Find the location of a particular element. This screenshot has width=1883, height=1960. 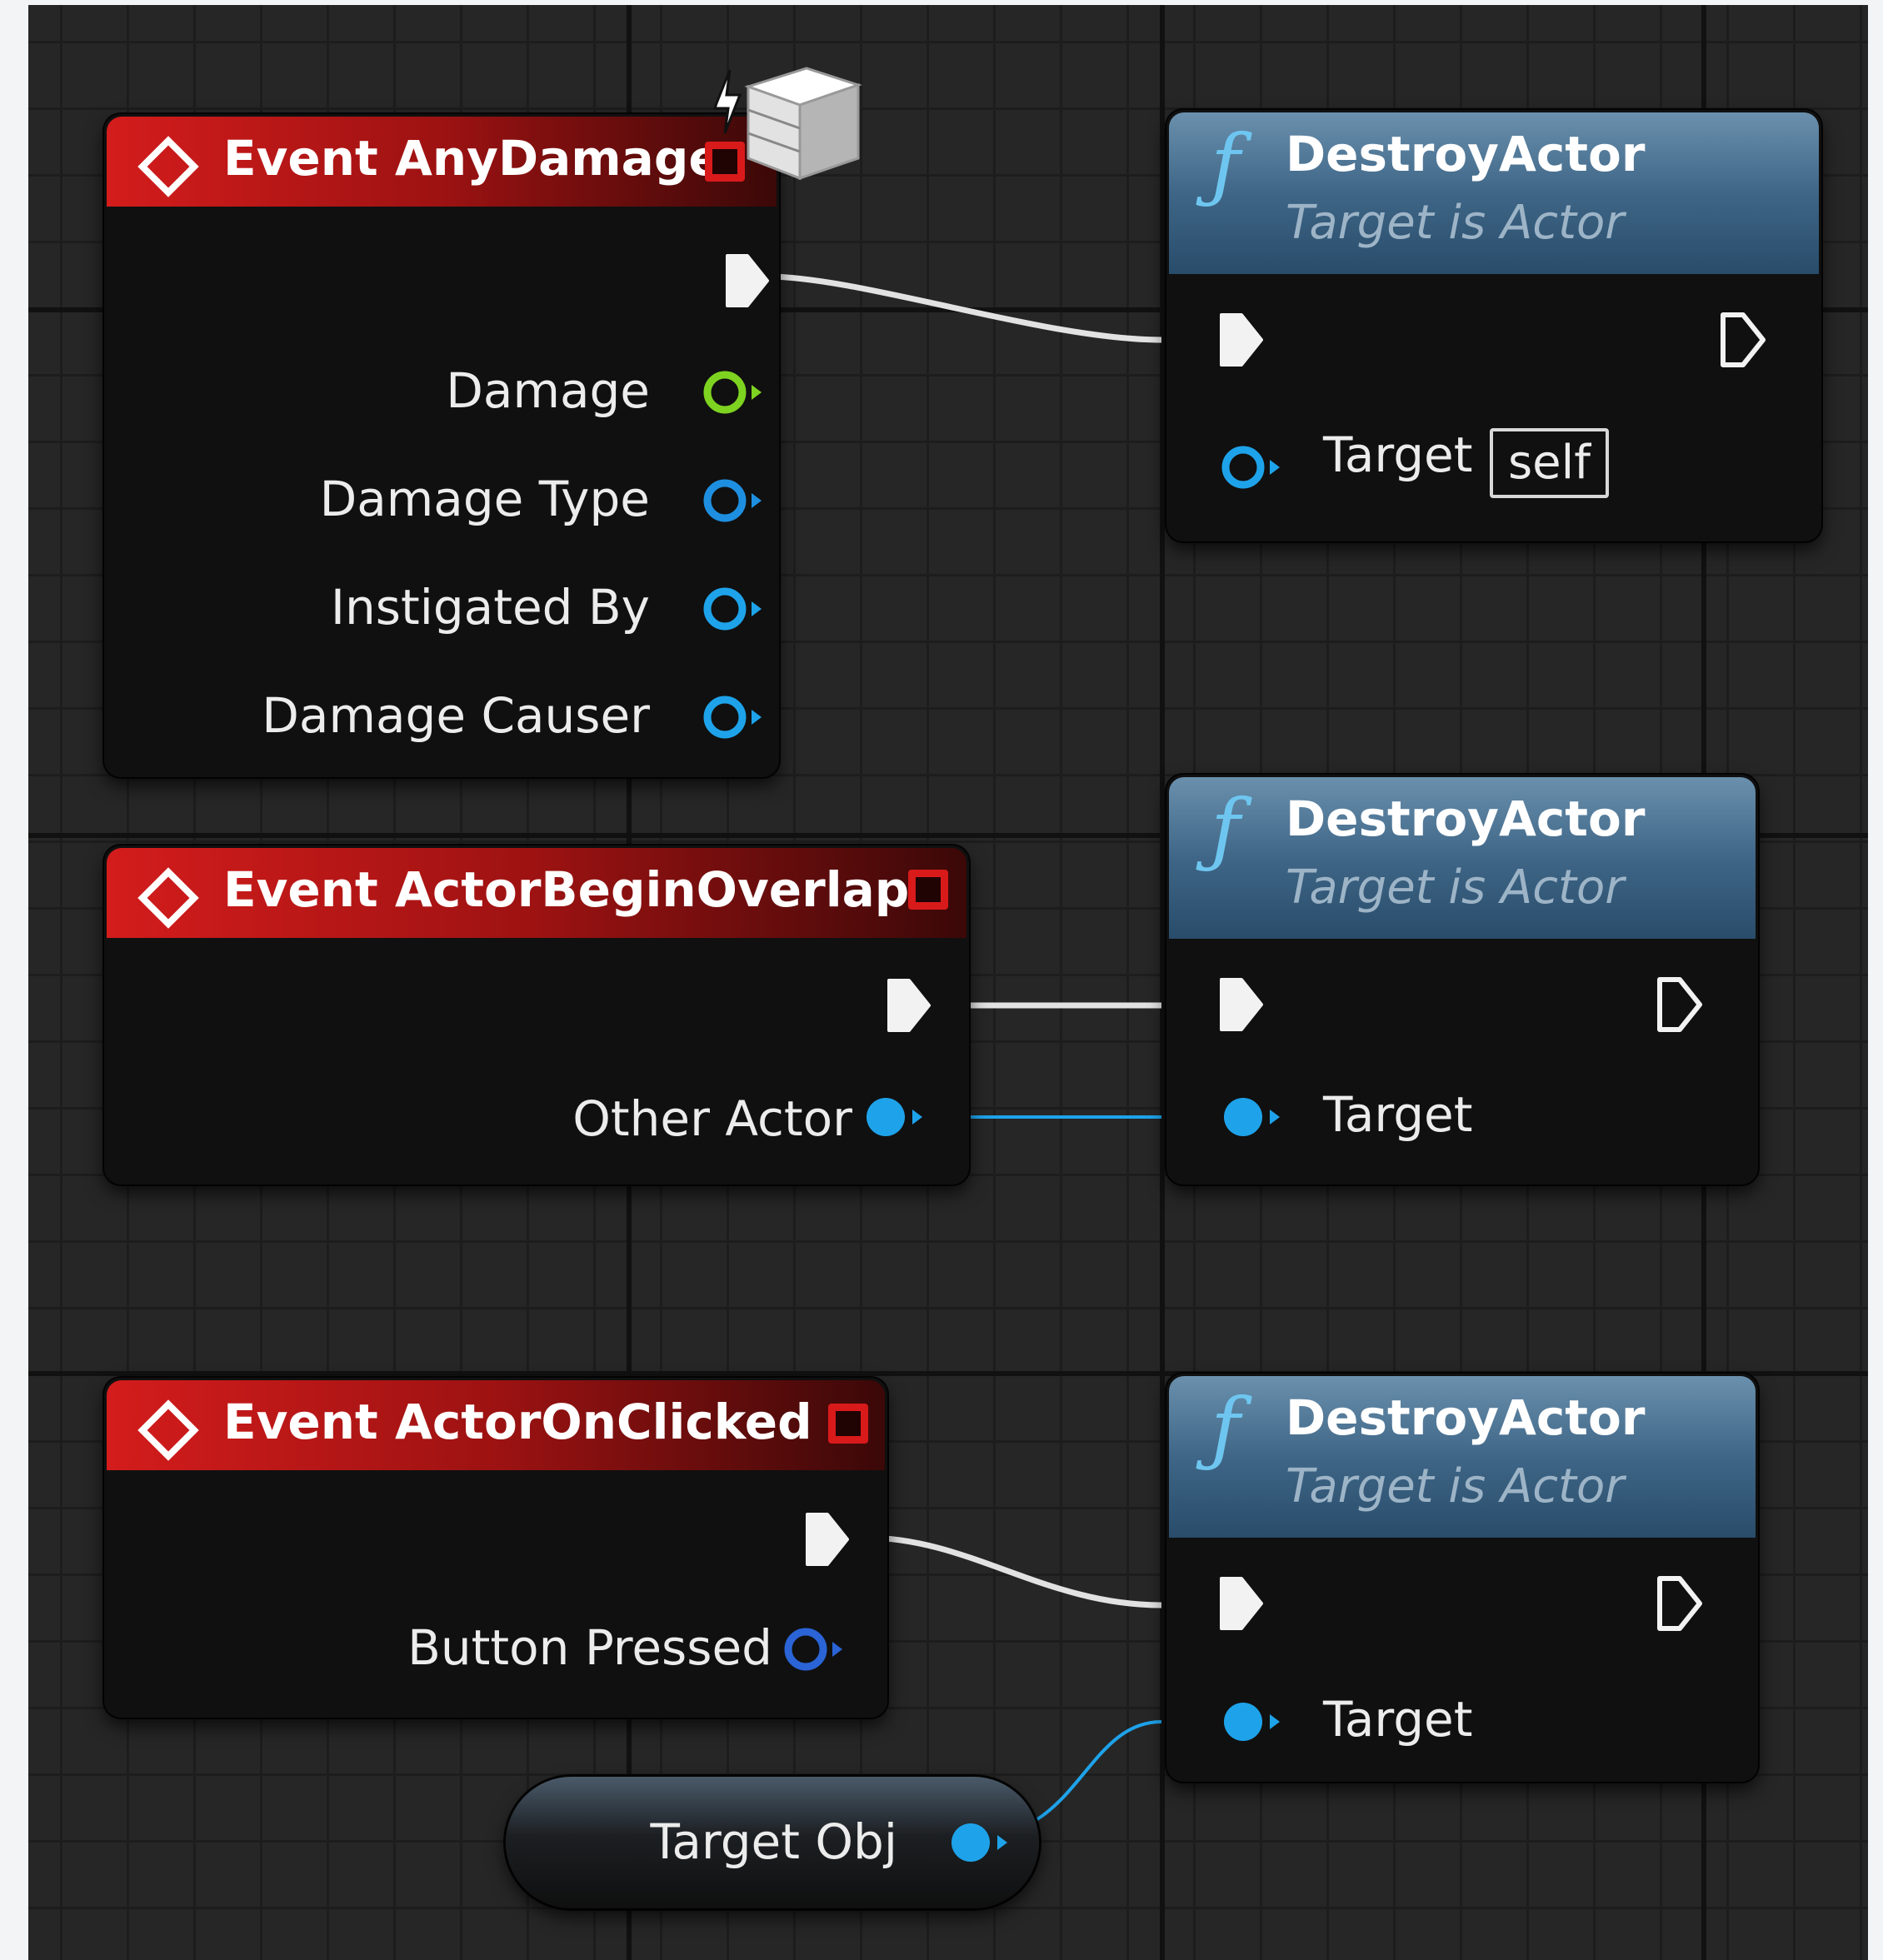

variable-label-target-obj: Target Obj is located at coordinates (773, 1841).